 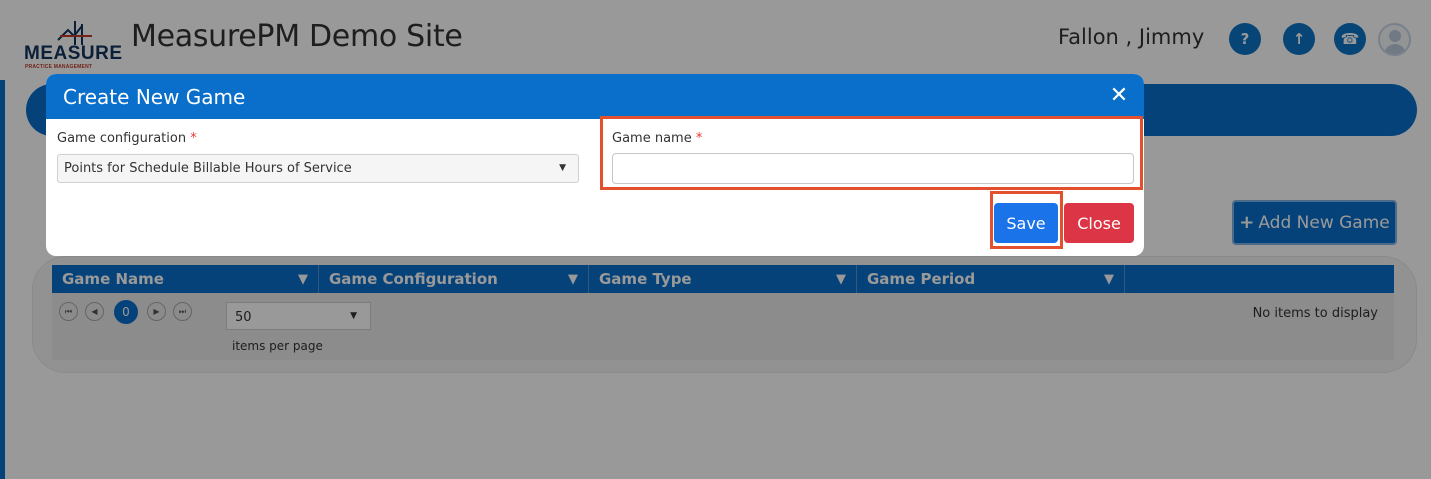 What do you see at coordinates (122, 138) in the screenshot?
I see `game-configuration-label-text: Game configuration` at bounding box center [122, 138].